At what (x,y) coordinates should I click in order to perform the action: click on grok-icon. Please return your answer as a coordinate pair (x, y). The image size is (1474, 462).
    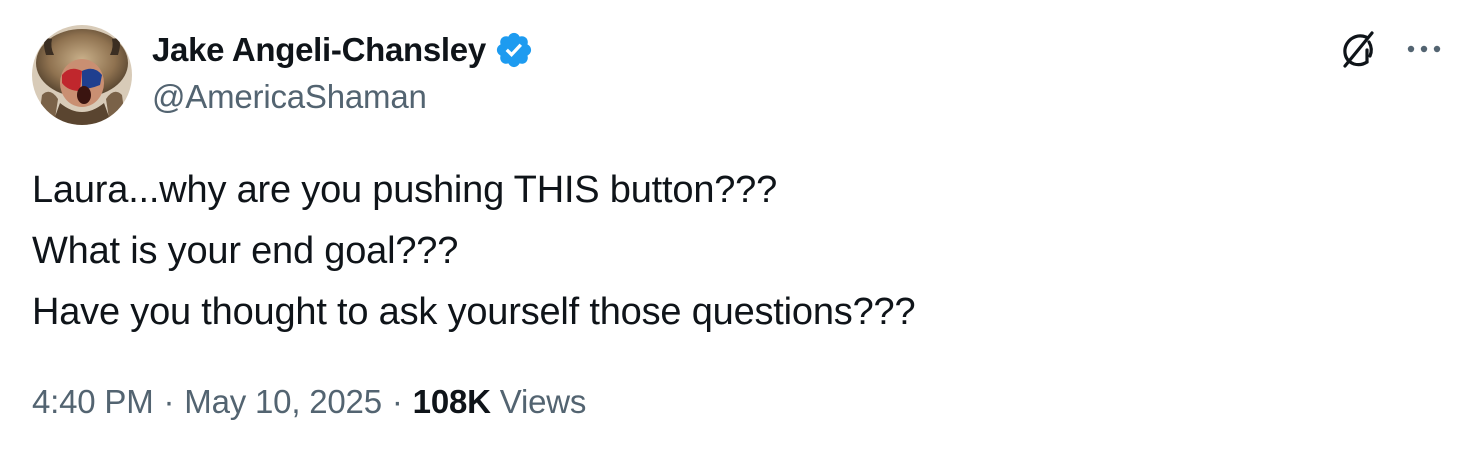
    Looking at the image, I should click on (1358, 50).